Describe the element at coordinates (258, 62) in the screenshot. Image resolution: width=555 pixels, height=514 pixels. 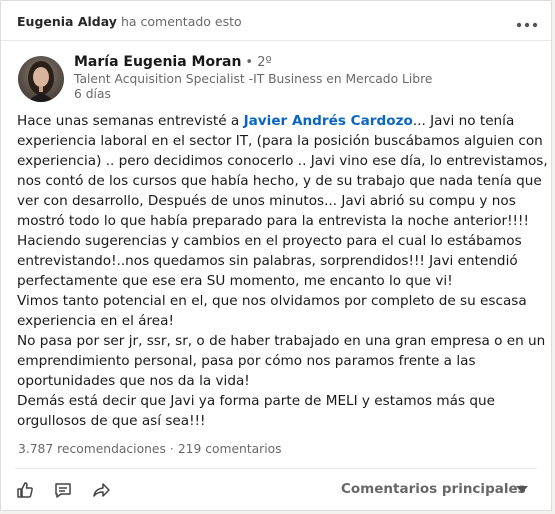
I see `connection-degree: • 2º` at that location.